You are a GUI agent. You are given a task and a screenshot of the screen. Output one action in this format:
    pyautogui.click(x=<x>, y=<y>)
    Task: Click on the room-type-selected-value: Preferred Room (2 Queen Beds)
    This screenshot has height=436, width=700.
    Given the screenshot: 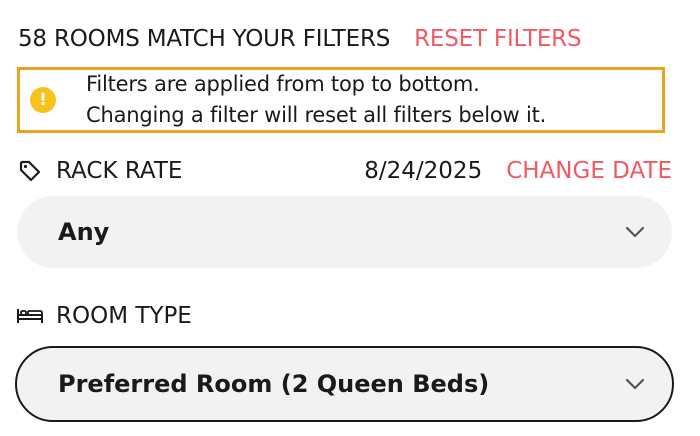 What is the action you would take?
    pyautogui.click(x=274, y=384)
    